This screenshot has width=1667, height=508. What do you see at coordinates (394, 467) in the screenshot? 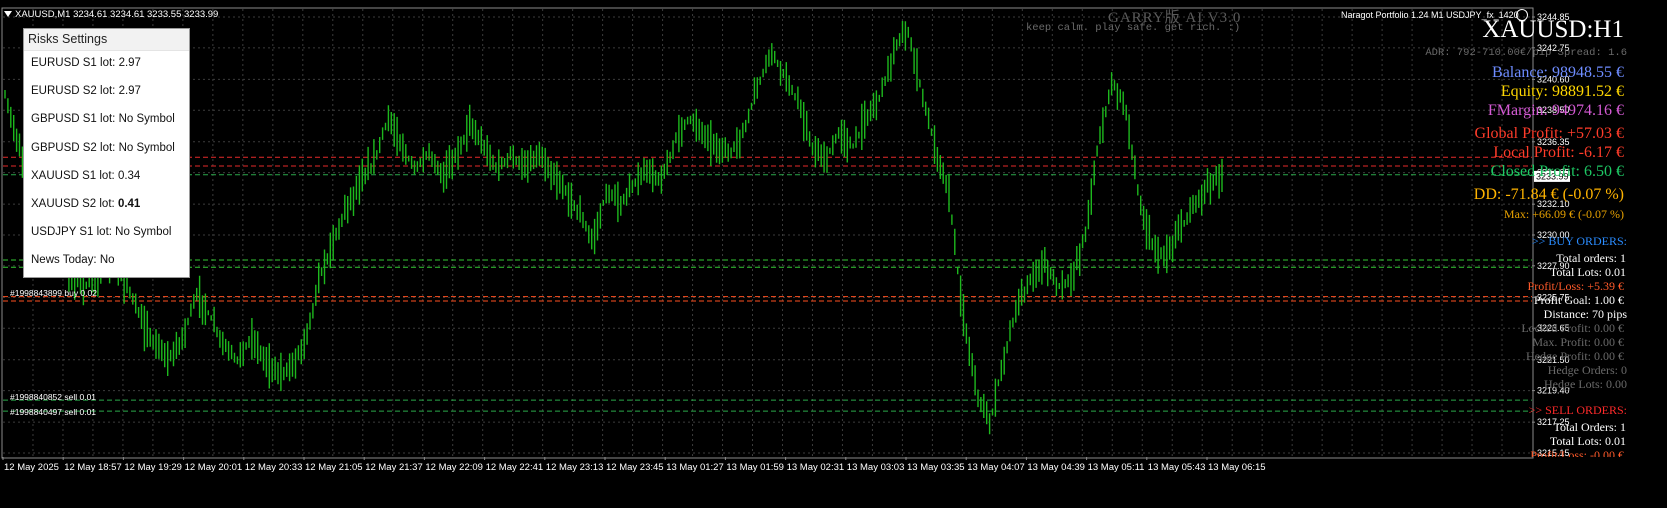
I see `time-tick-label: 12 May 21:37` at bounding box center [394, 467].